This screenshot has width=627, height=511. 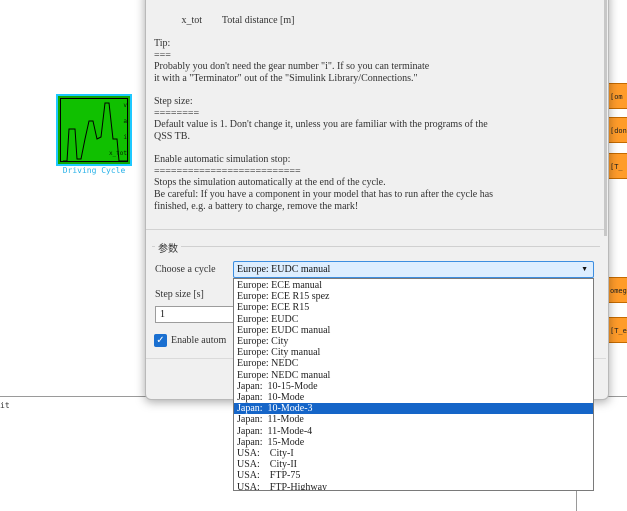 What do you see at coordinates (413, 475) in the screenshot?
I see `cycle-option: USA: FTP-75` at bounding box center [413, 475].